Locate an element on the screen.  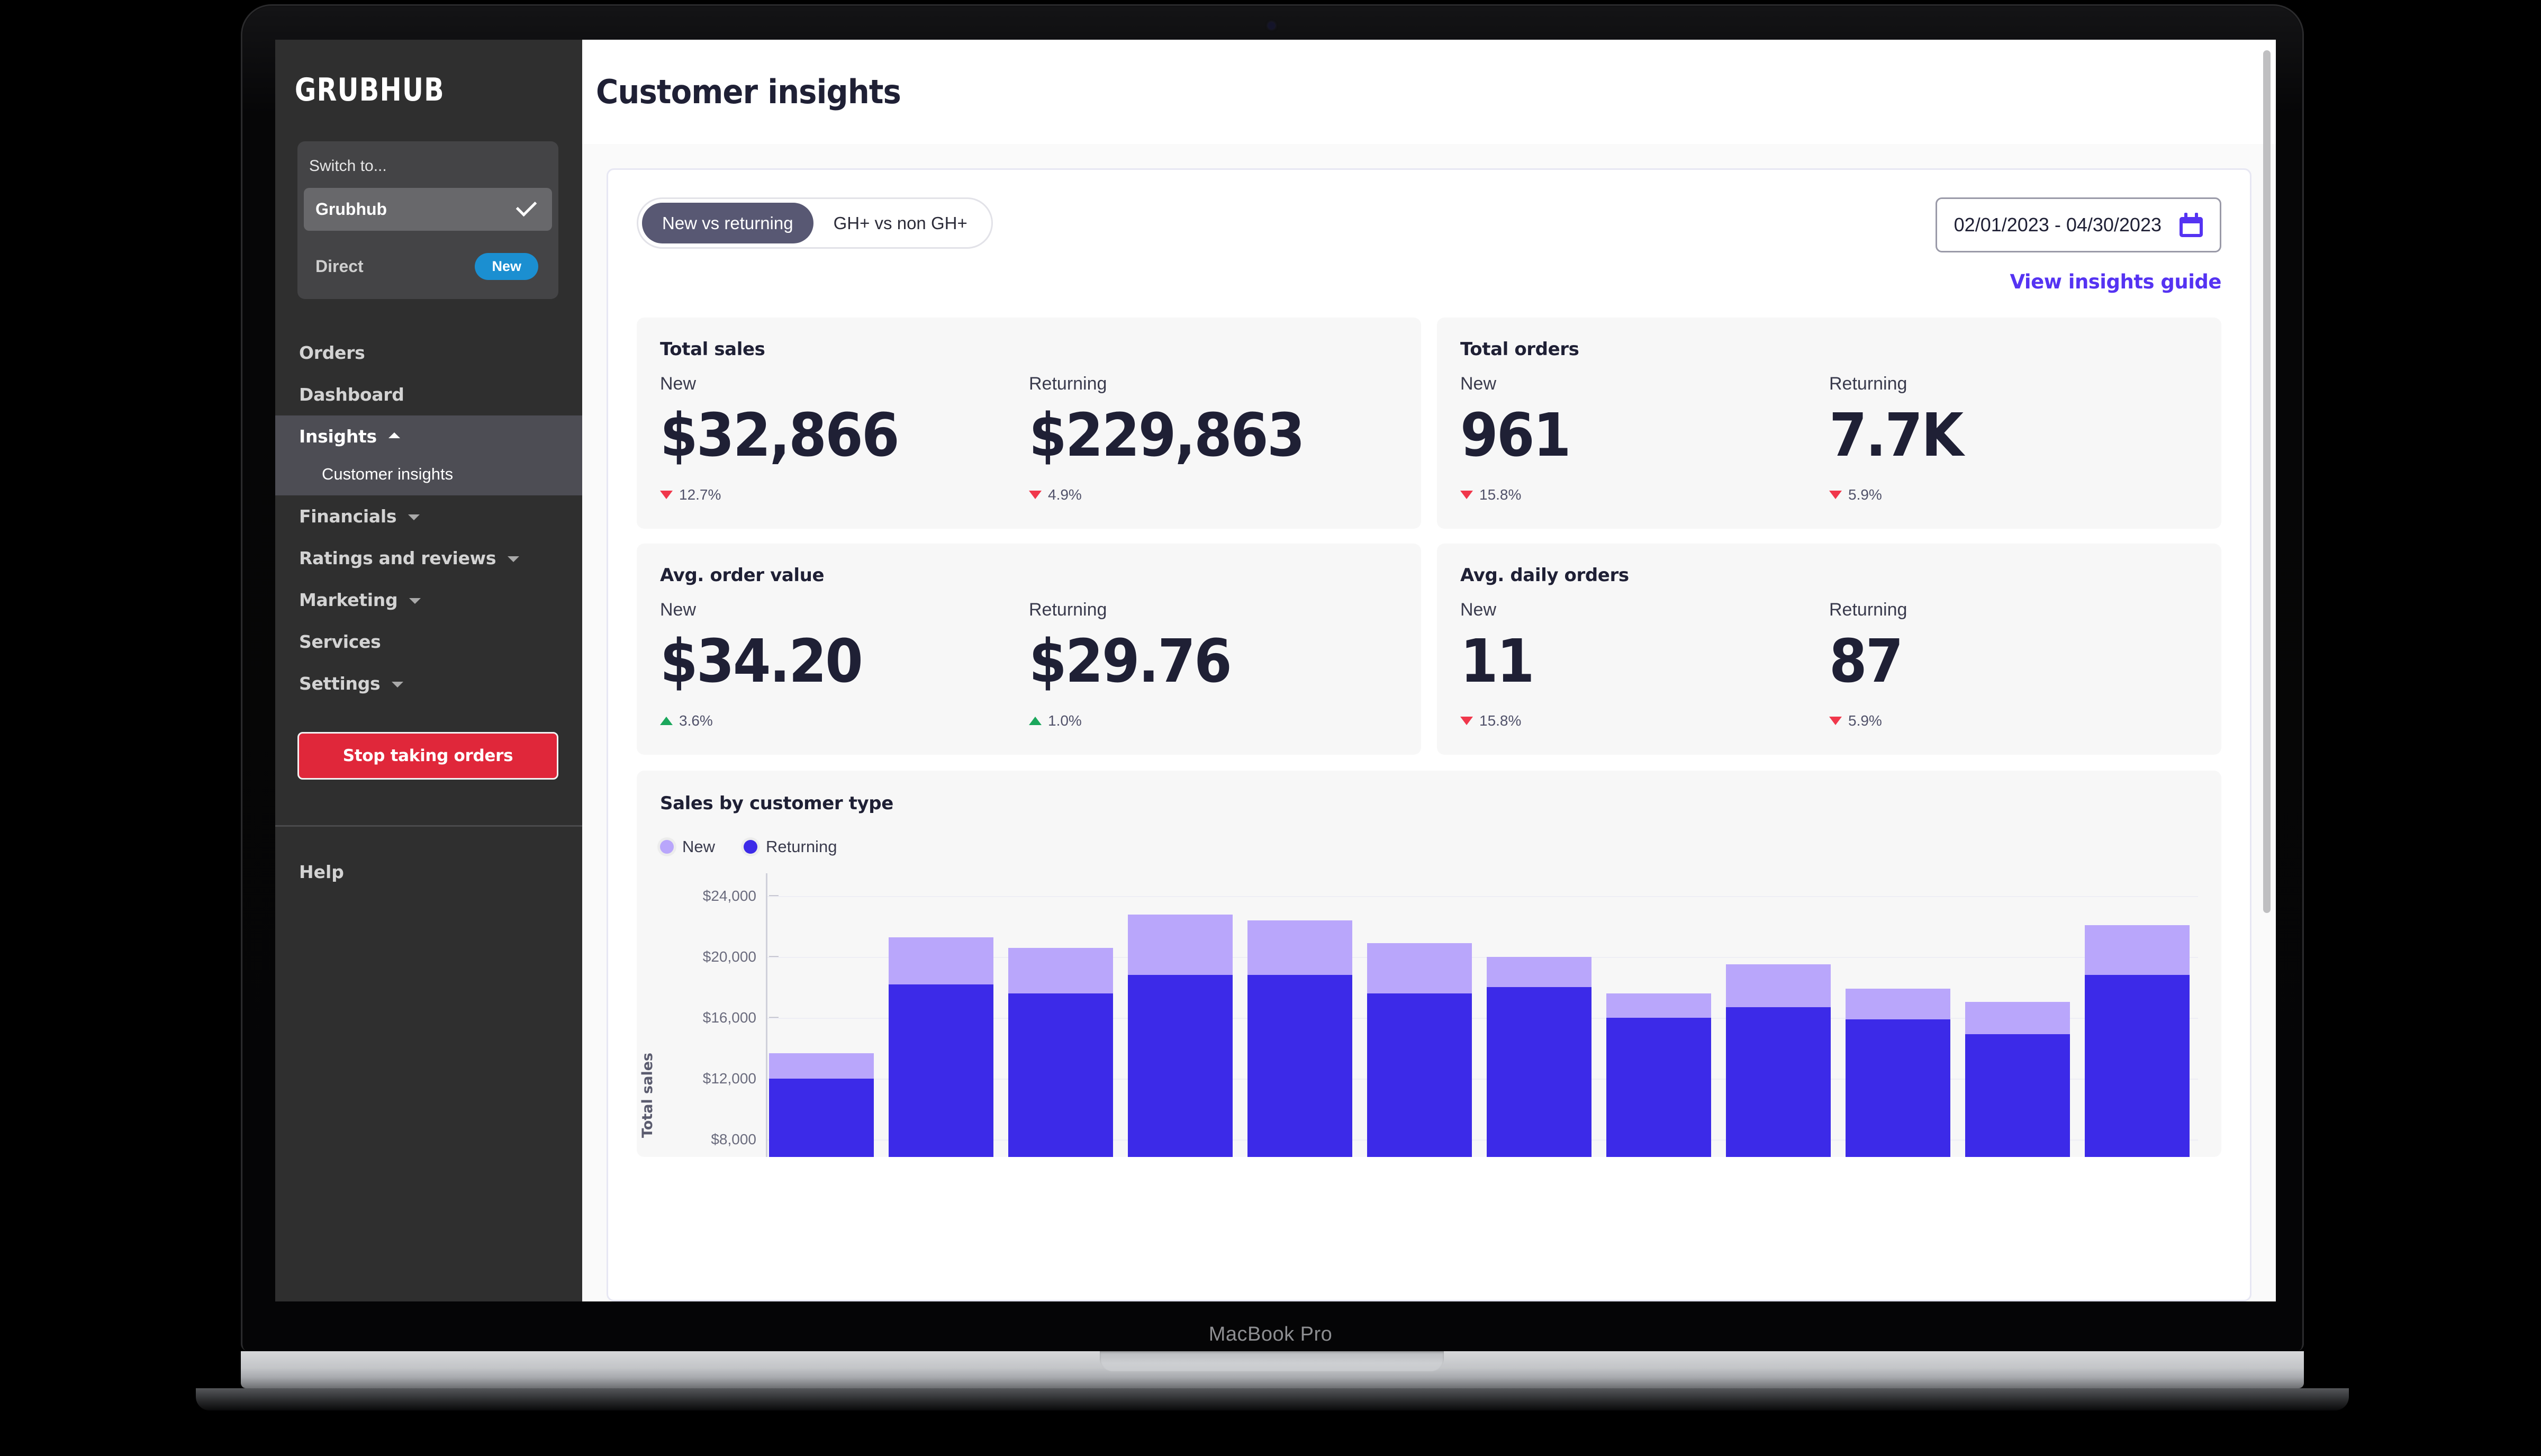
chevron-up-icon is located at coordinates (394, 435).